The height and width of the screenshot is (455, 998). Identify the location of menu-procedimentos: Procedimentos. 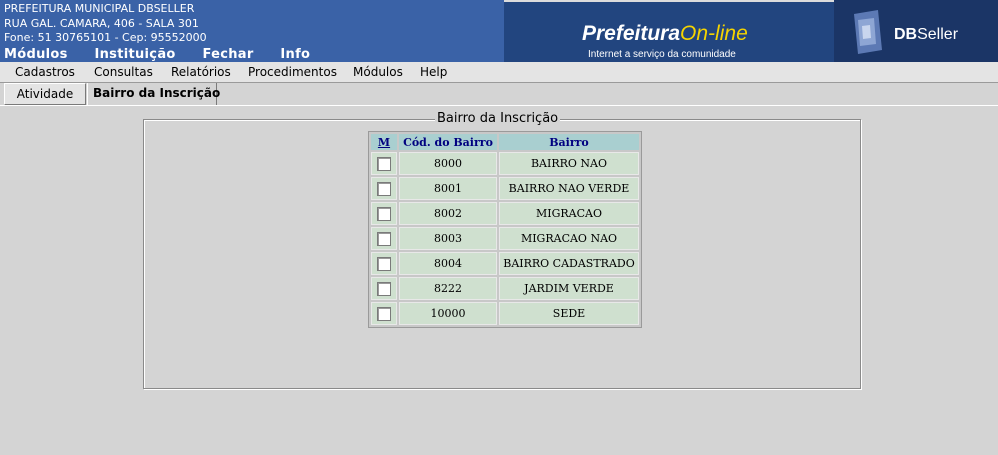
(292, 72).